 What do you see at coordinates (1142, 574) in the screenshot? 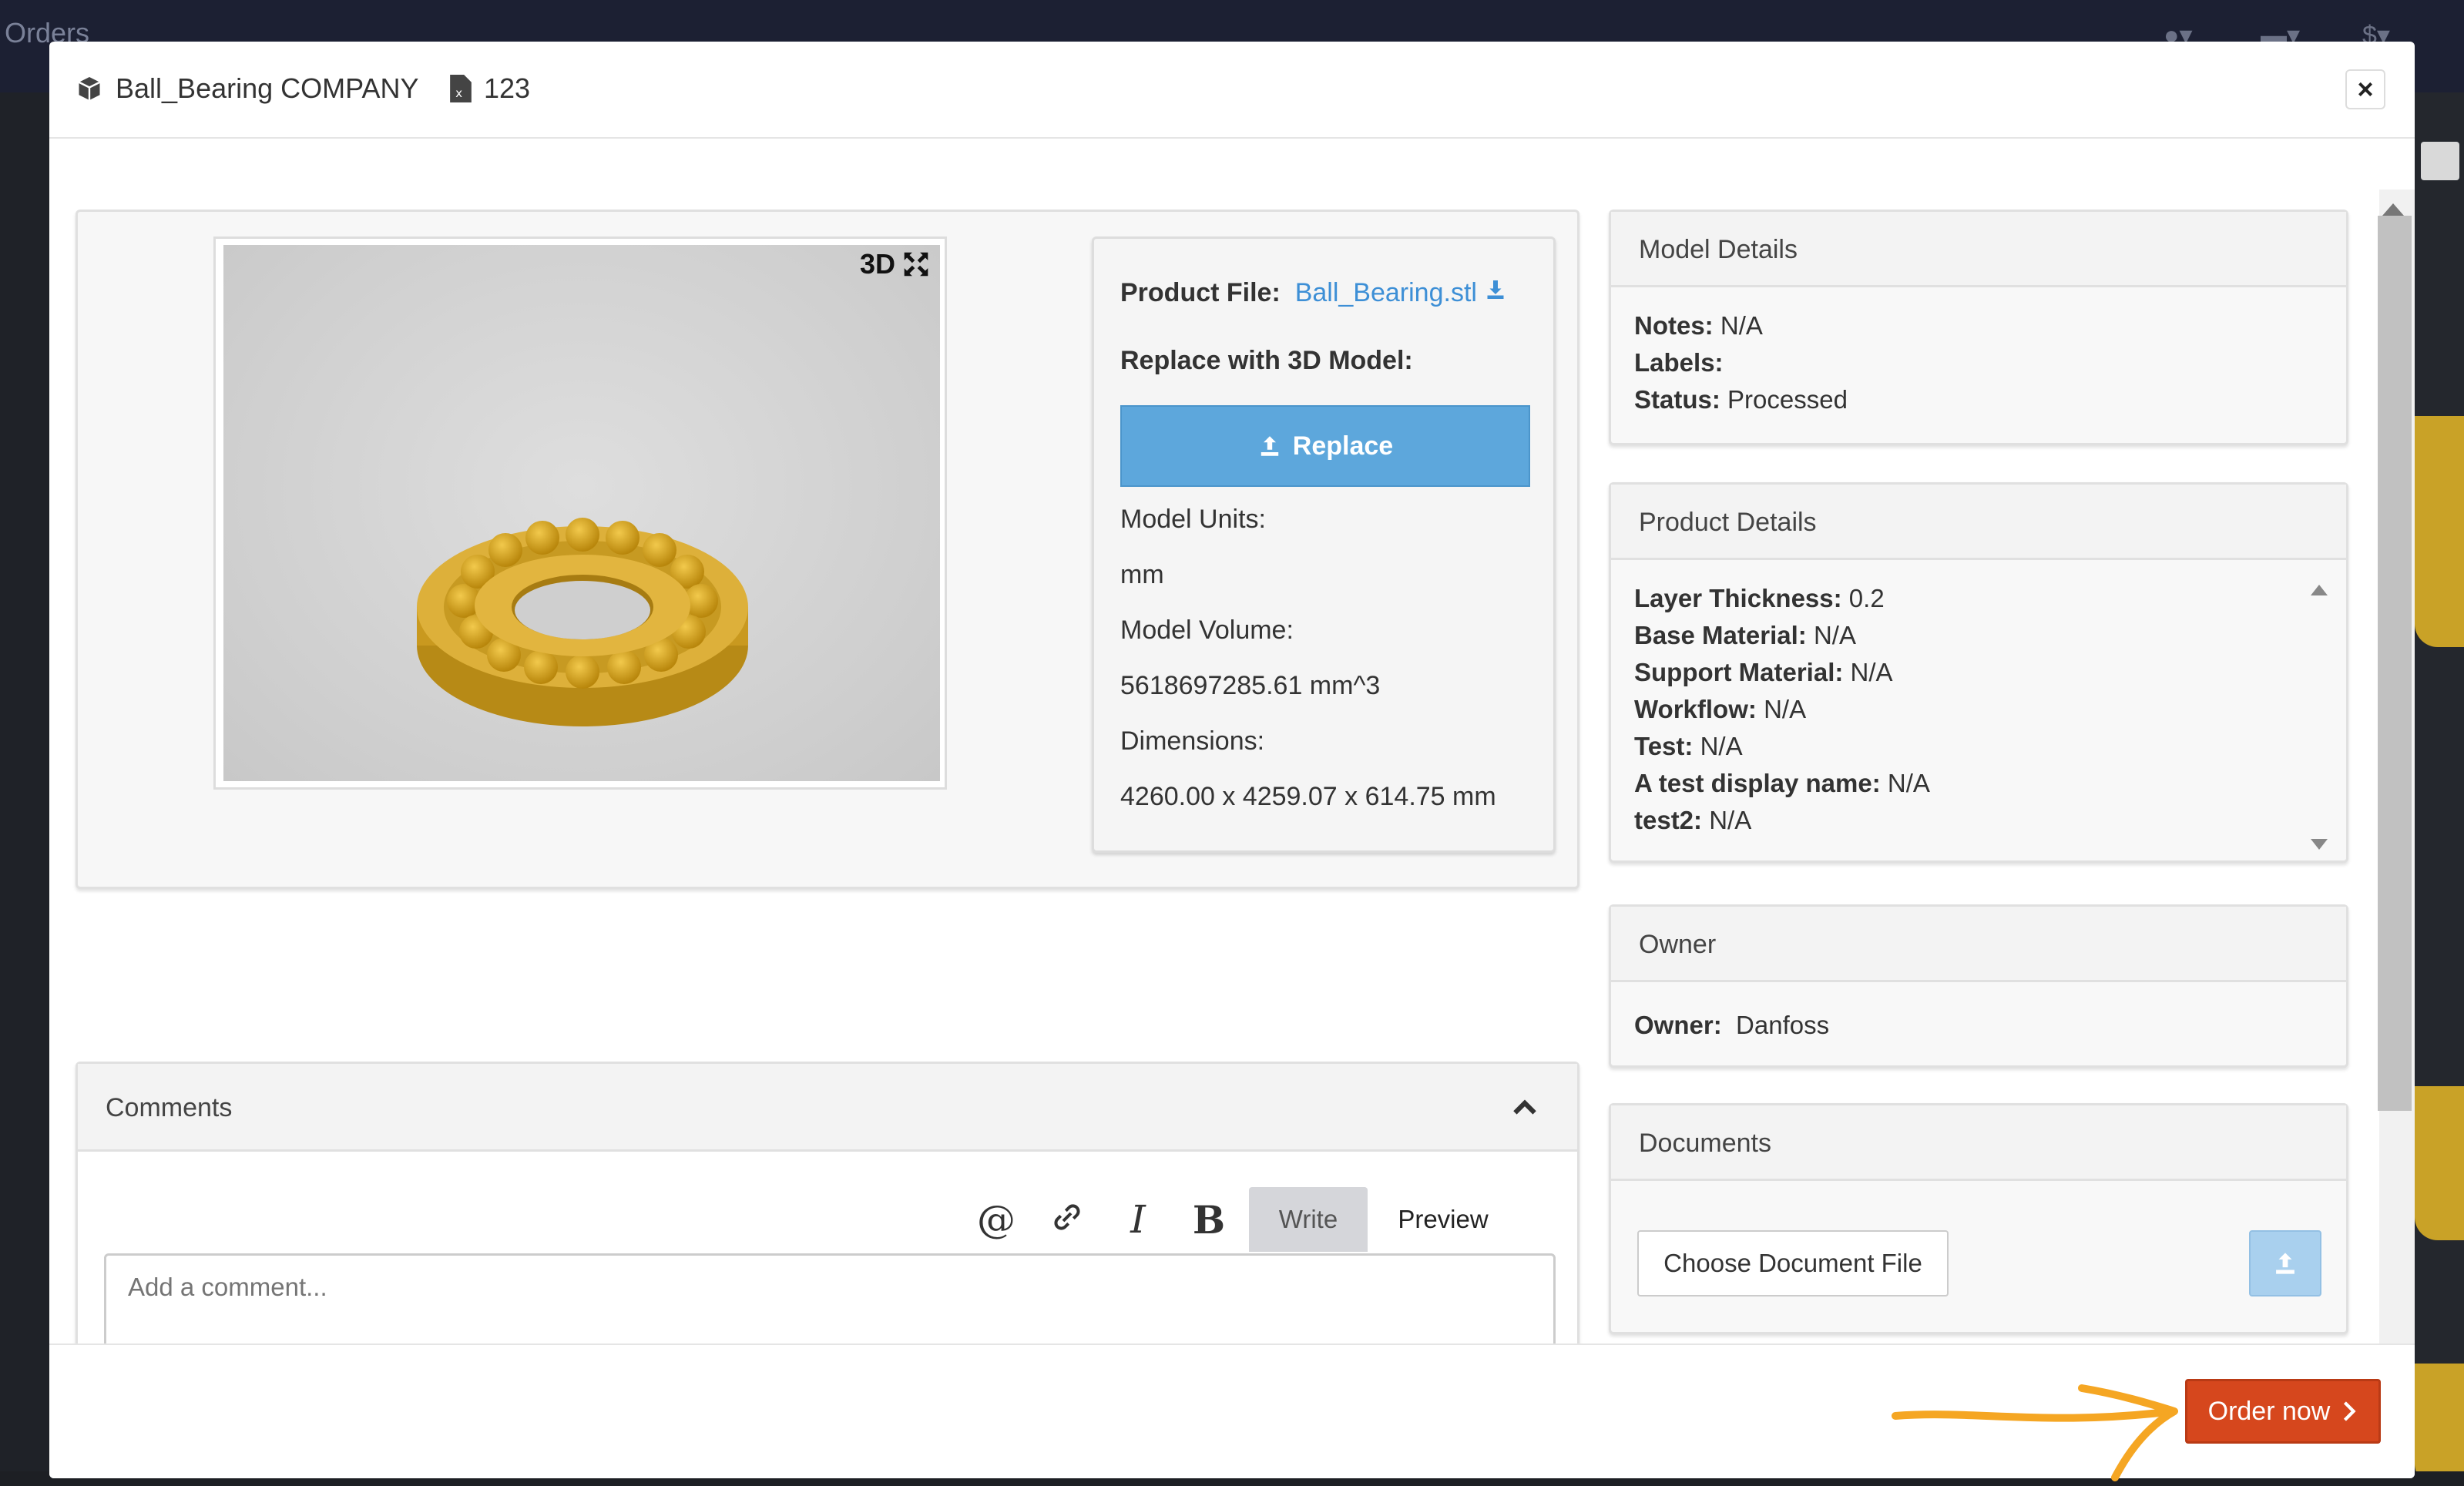
I see `model-units-value: mm` at bounding box center [1142, 574].